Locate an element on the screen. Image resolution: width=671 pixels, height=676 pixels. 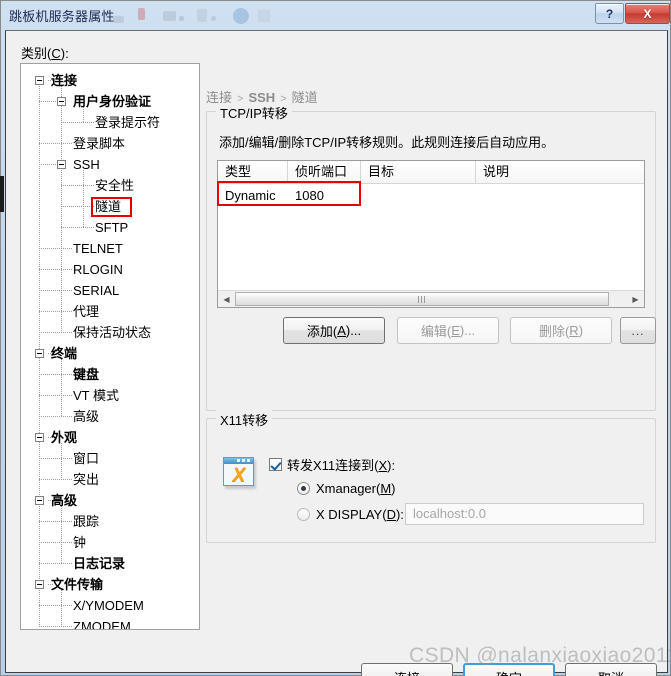
xdisplay-radio-row: X DISPLAY(D): is located at coordinates (350, 514).